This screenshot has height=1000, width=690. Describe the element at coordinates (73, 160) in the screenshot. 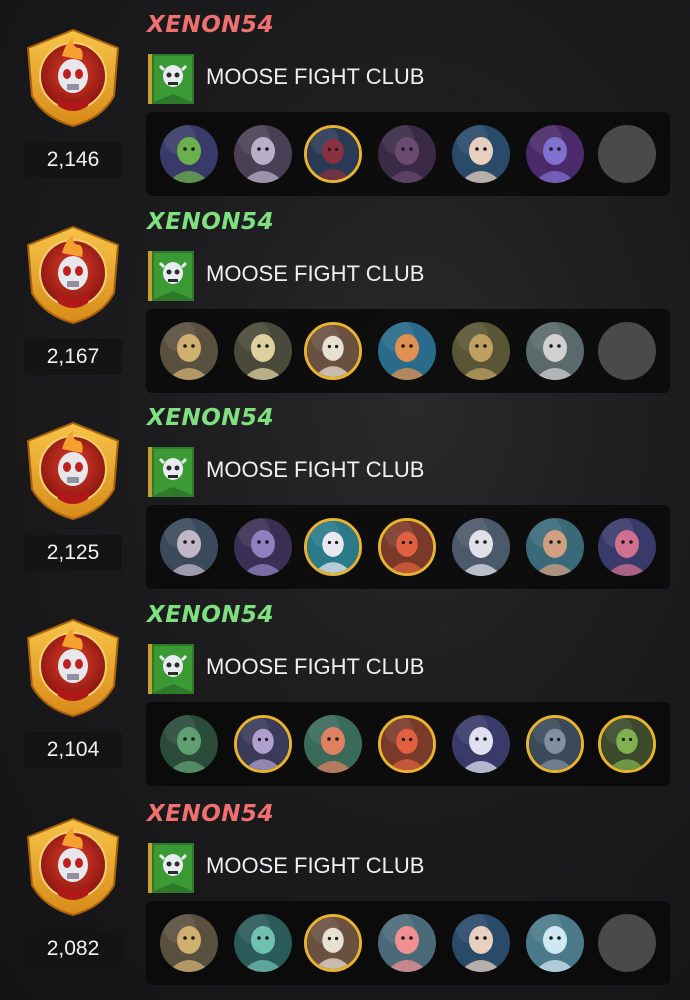

I see `player-rating: 2,146` at that location.